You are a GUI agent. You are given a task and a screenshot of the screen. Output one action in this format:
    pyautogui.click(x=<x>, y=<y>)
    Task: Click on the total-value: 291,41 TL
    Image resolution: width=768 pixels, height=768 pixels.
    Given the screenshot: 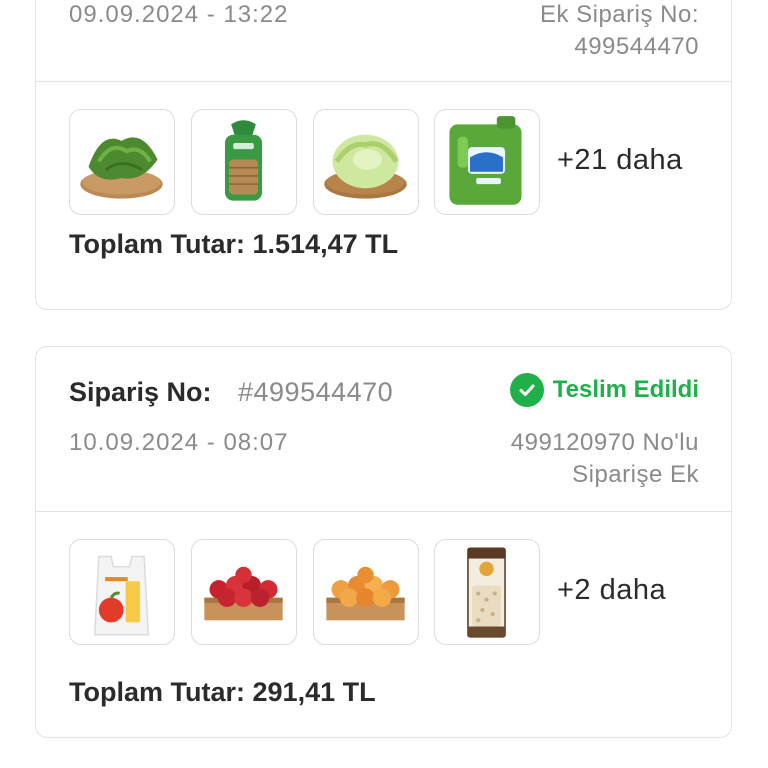 What is the action you would take?
    pyautogui.click(x=314, y=692)
    